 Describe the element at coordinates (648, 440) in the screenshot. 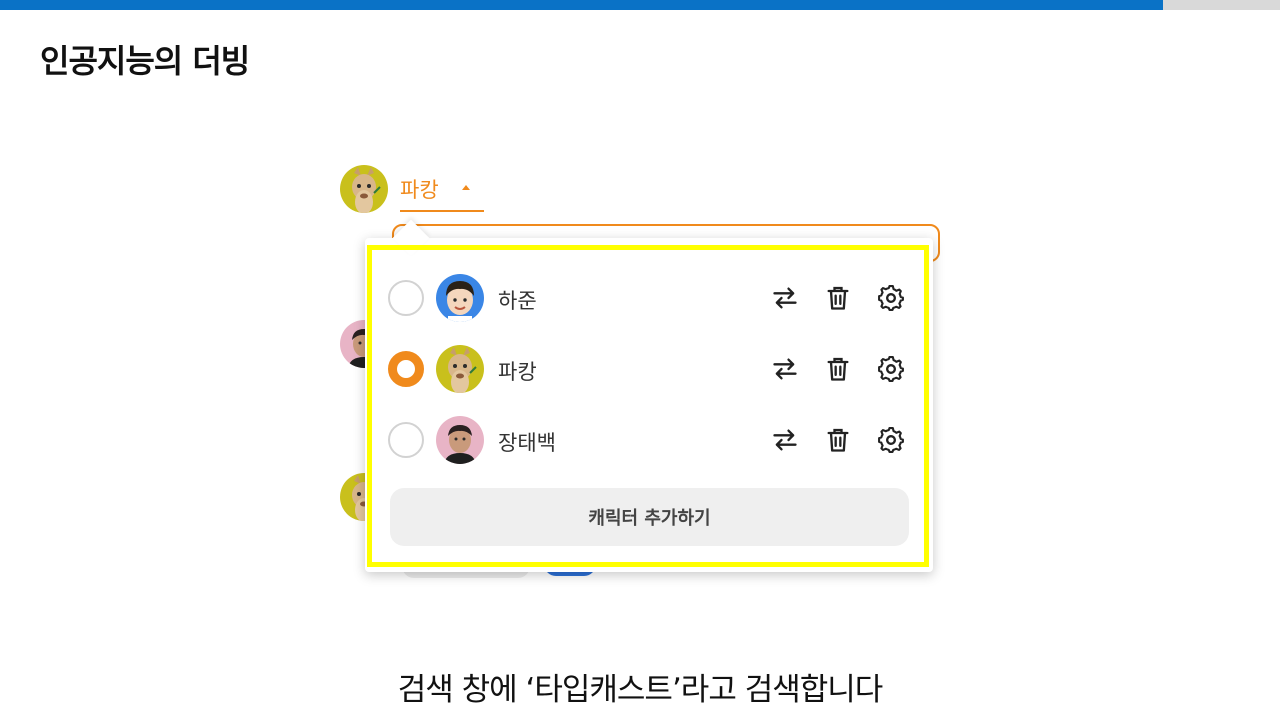

I see `character-row-jangtaebaek: 장태백` at that location.